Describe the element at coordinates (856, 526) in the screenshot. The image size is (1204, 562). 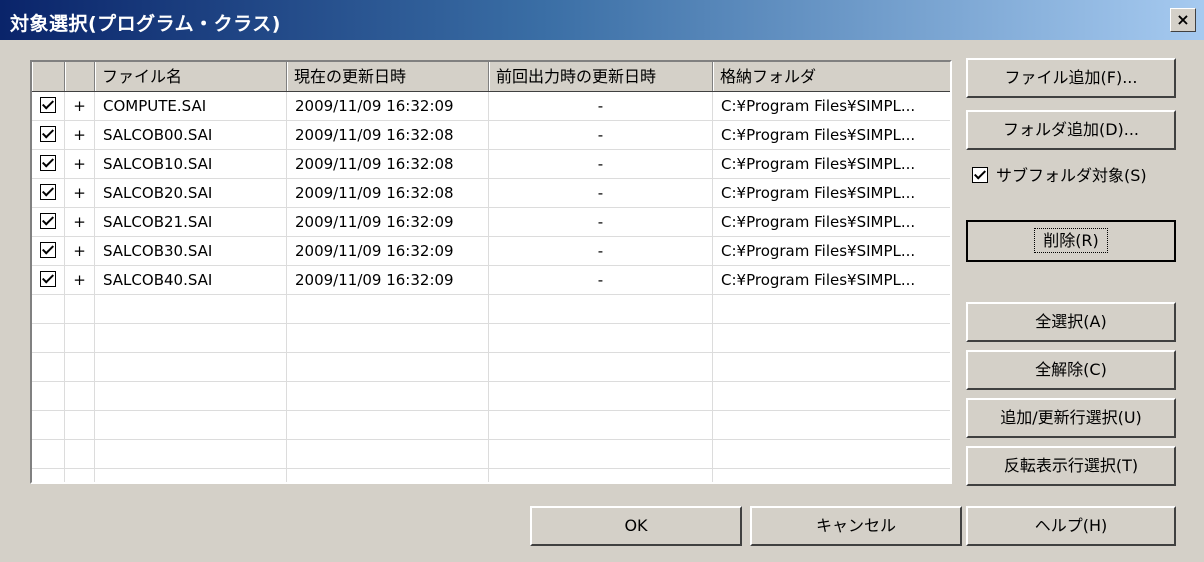
I see `cancel-button: キャンセル` at that location.